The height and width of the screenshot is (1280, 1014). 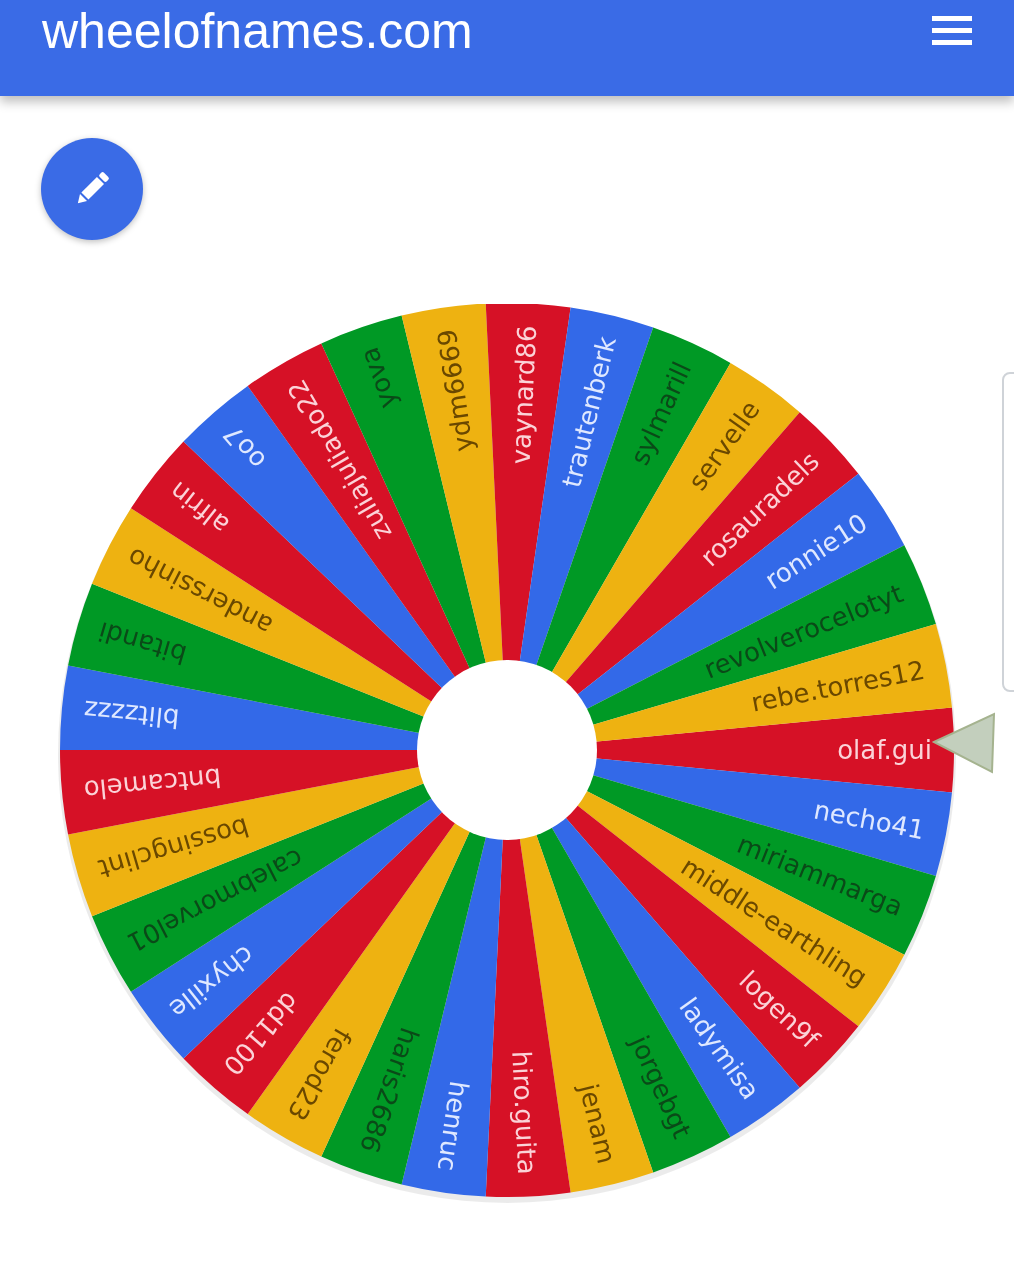 I want to click on pointer-icon, so click(x=963, y=744).